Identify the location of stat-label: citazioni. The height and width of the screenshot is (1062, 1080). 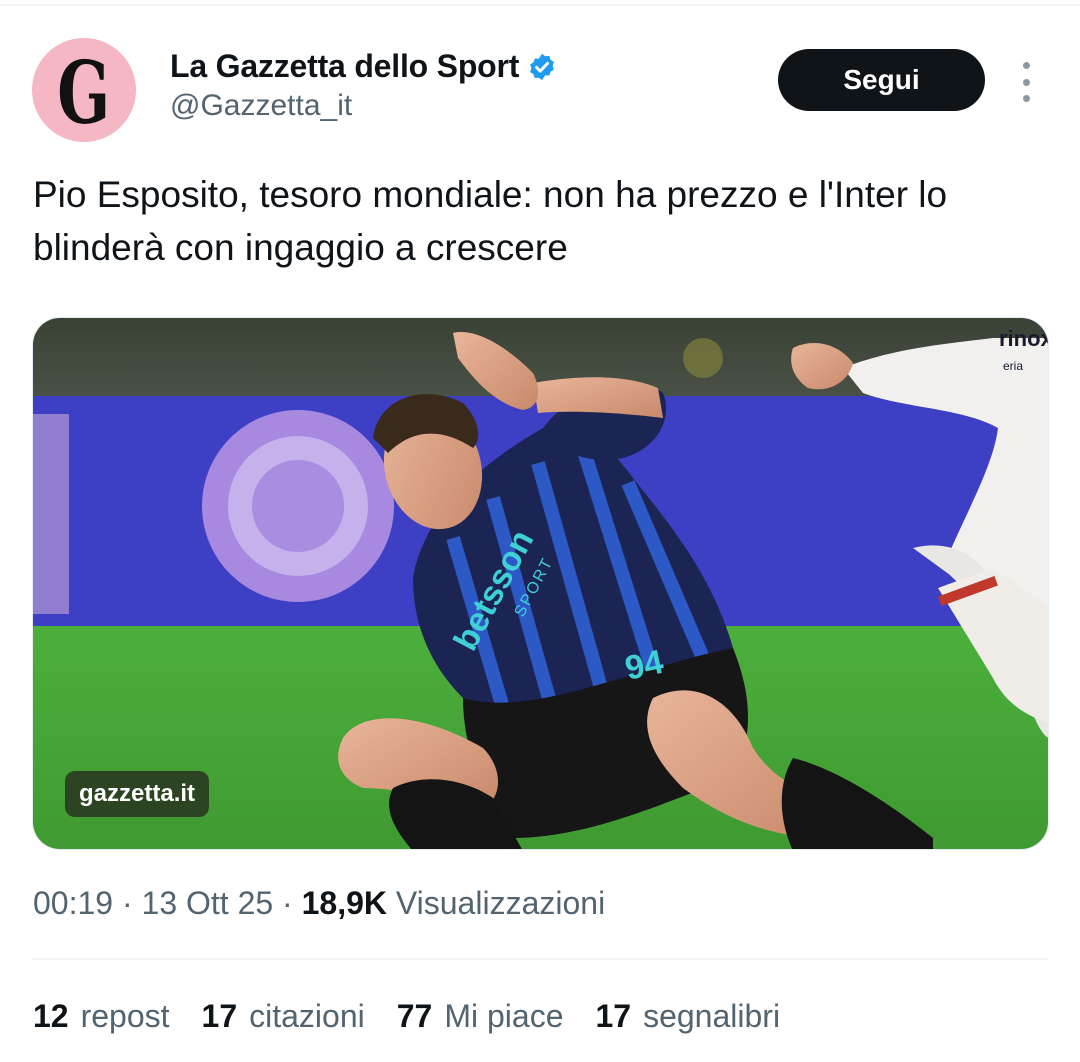
(307, 1016).